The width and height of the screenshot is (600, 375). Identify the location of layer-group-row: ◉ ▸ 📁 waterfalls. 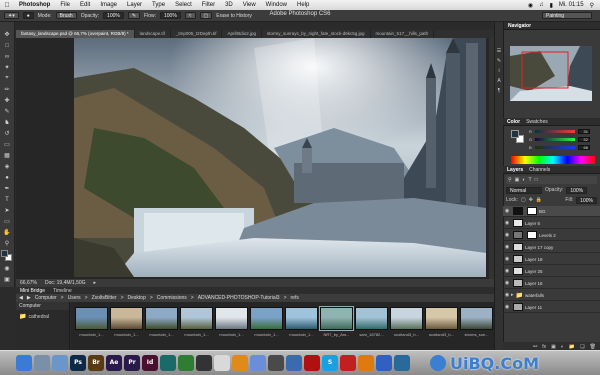
(551, 295).